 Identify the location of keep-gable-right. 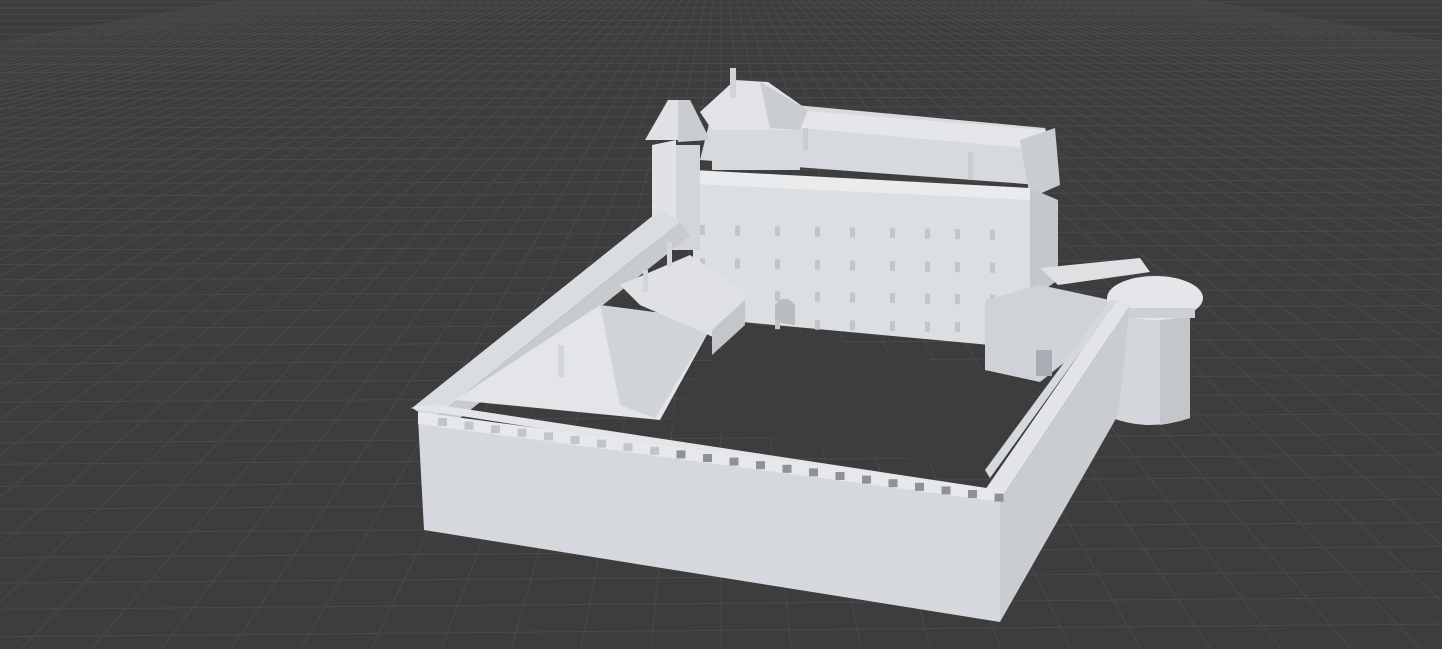
(1040, 163).